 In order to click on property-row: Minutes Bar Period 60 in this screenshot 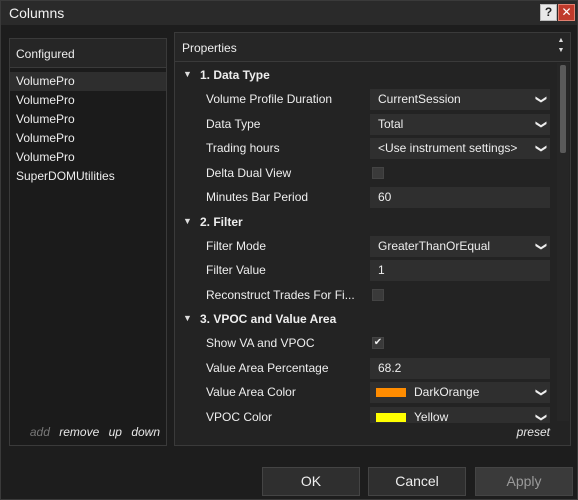, I will do `click(366, 197)`.